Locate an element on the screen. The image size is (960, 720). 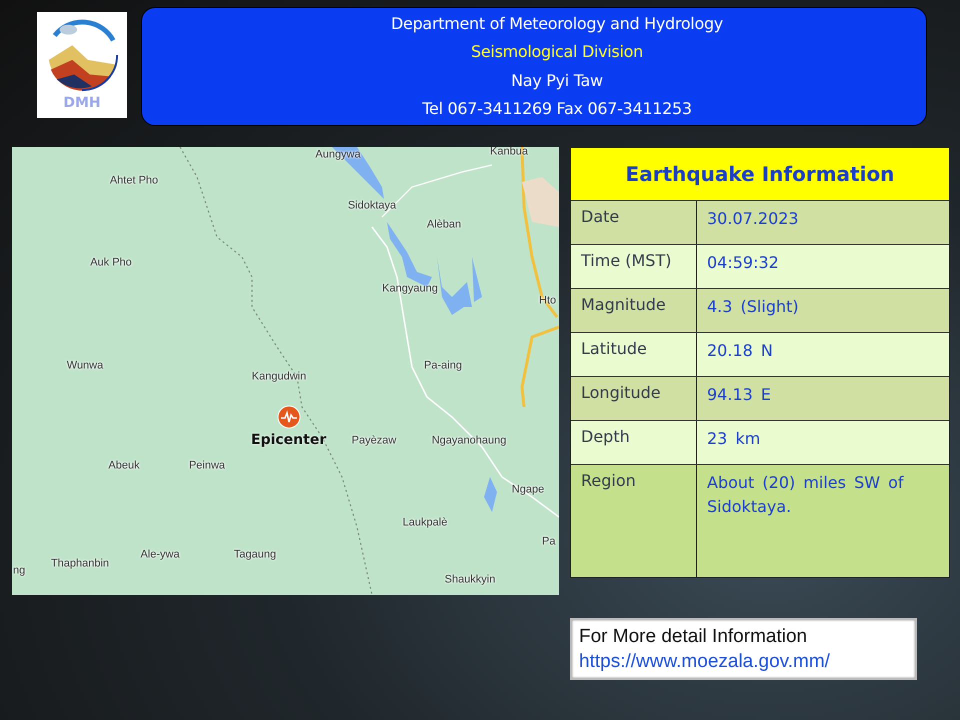
website-link: https://www.moezala.gov.mm/ is located at coordinates (743, 661).